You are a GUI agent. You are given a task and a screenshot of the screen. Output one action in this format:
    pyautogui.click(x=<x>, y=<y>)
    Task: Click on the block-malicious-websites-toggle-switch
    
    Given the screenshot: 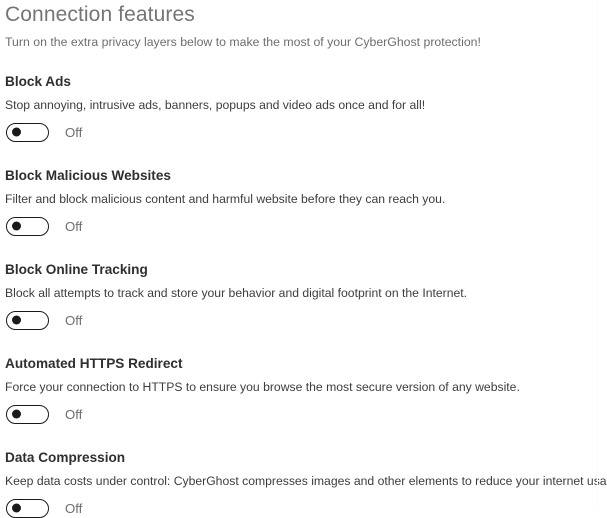 What is the action you would take?
    pyautogui.click(x=27, y=226)
    